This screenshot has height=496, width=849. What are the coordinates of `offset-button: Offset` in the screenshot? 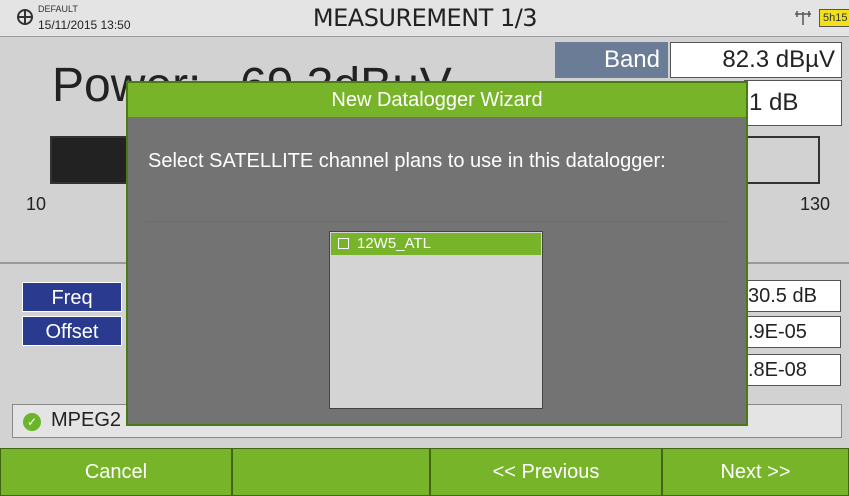 It's located at (72, 331).